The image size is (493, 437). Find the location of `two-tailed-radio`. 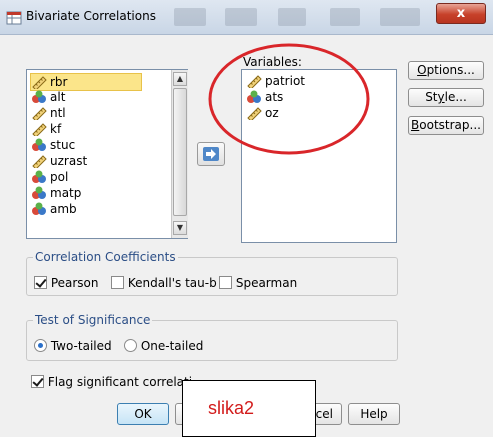

two-tailed-radio is located at coordinates (40, 345).